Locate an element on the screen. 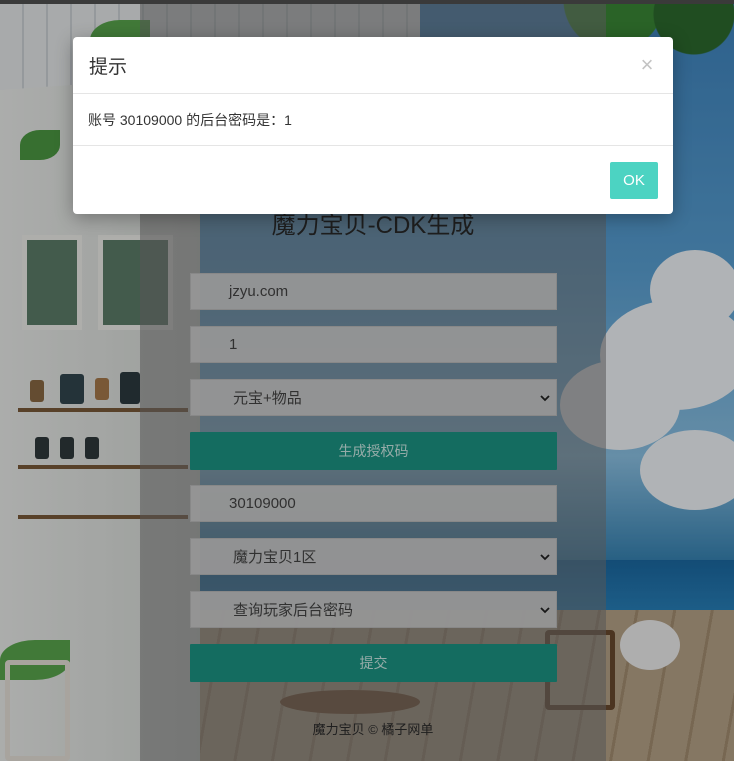  dialog-body: 账号 30109000 的后台密码是：1 is located at coordinates (373, 120).